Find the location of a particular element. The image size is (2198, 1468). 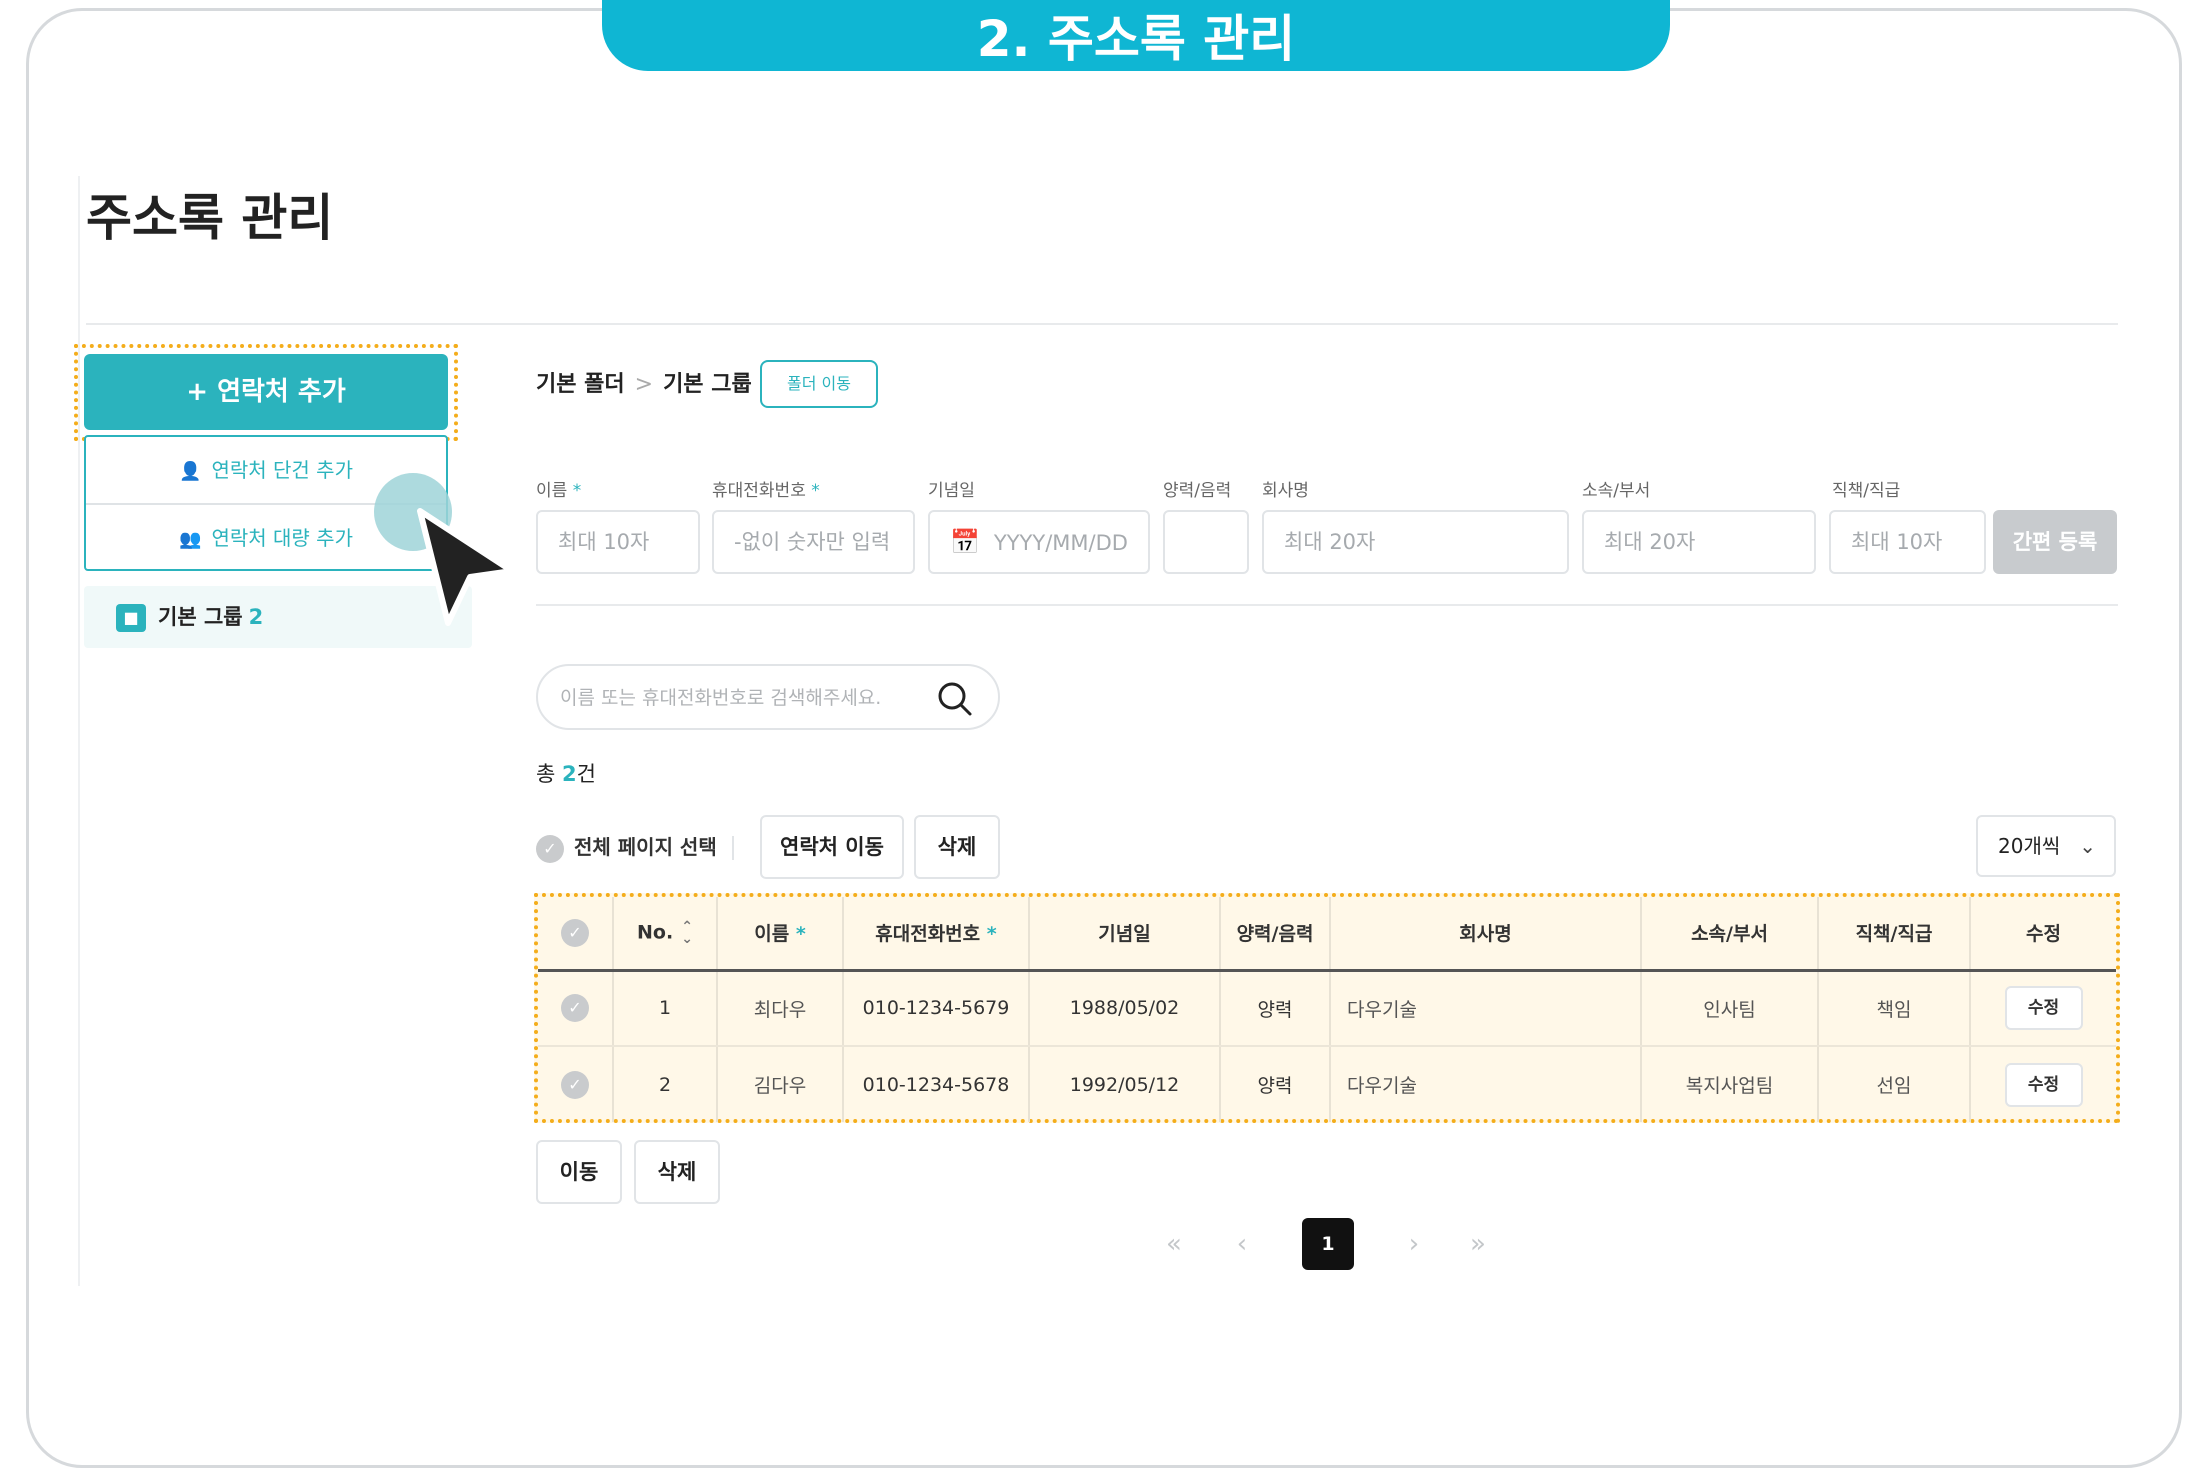

header-no: No. ⌃ ⌄ is located at coordinates (665, 934).